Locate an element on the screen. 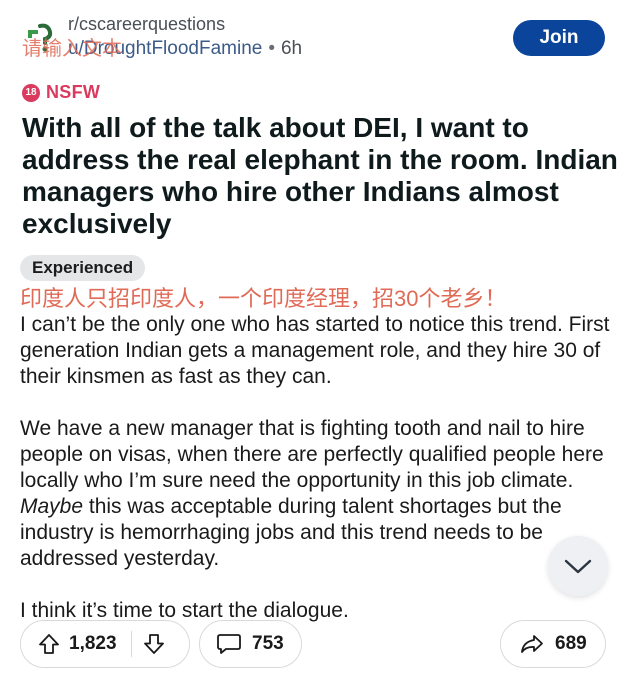 This screenshot has height=689, width=640. nsfw-label: NSFW is located at coordinates (73, 92).